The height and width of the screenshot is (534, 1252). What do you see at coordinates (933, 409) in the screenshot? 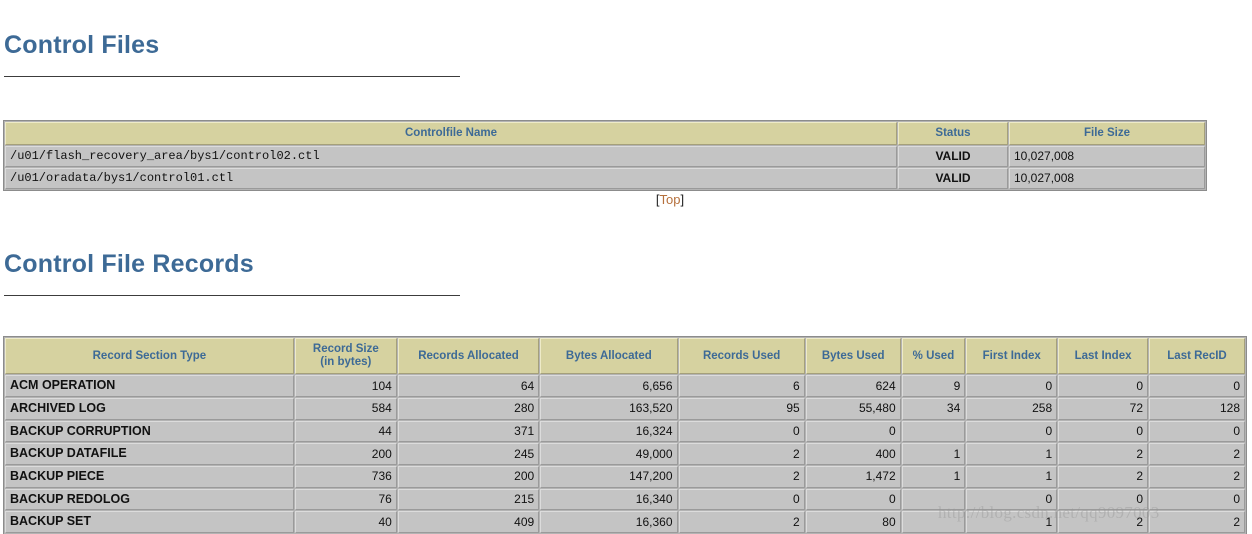
I see `cell-pct-used: 34` at bounding box center [933, 409].